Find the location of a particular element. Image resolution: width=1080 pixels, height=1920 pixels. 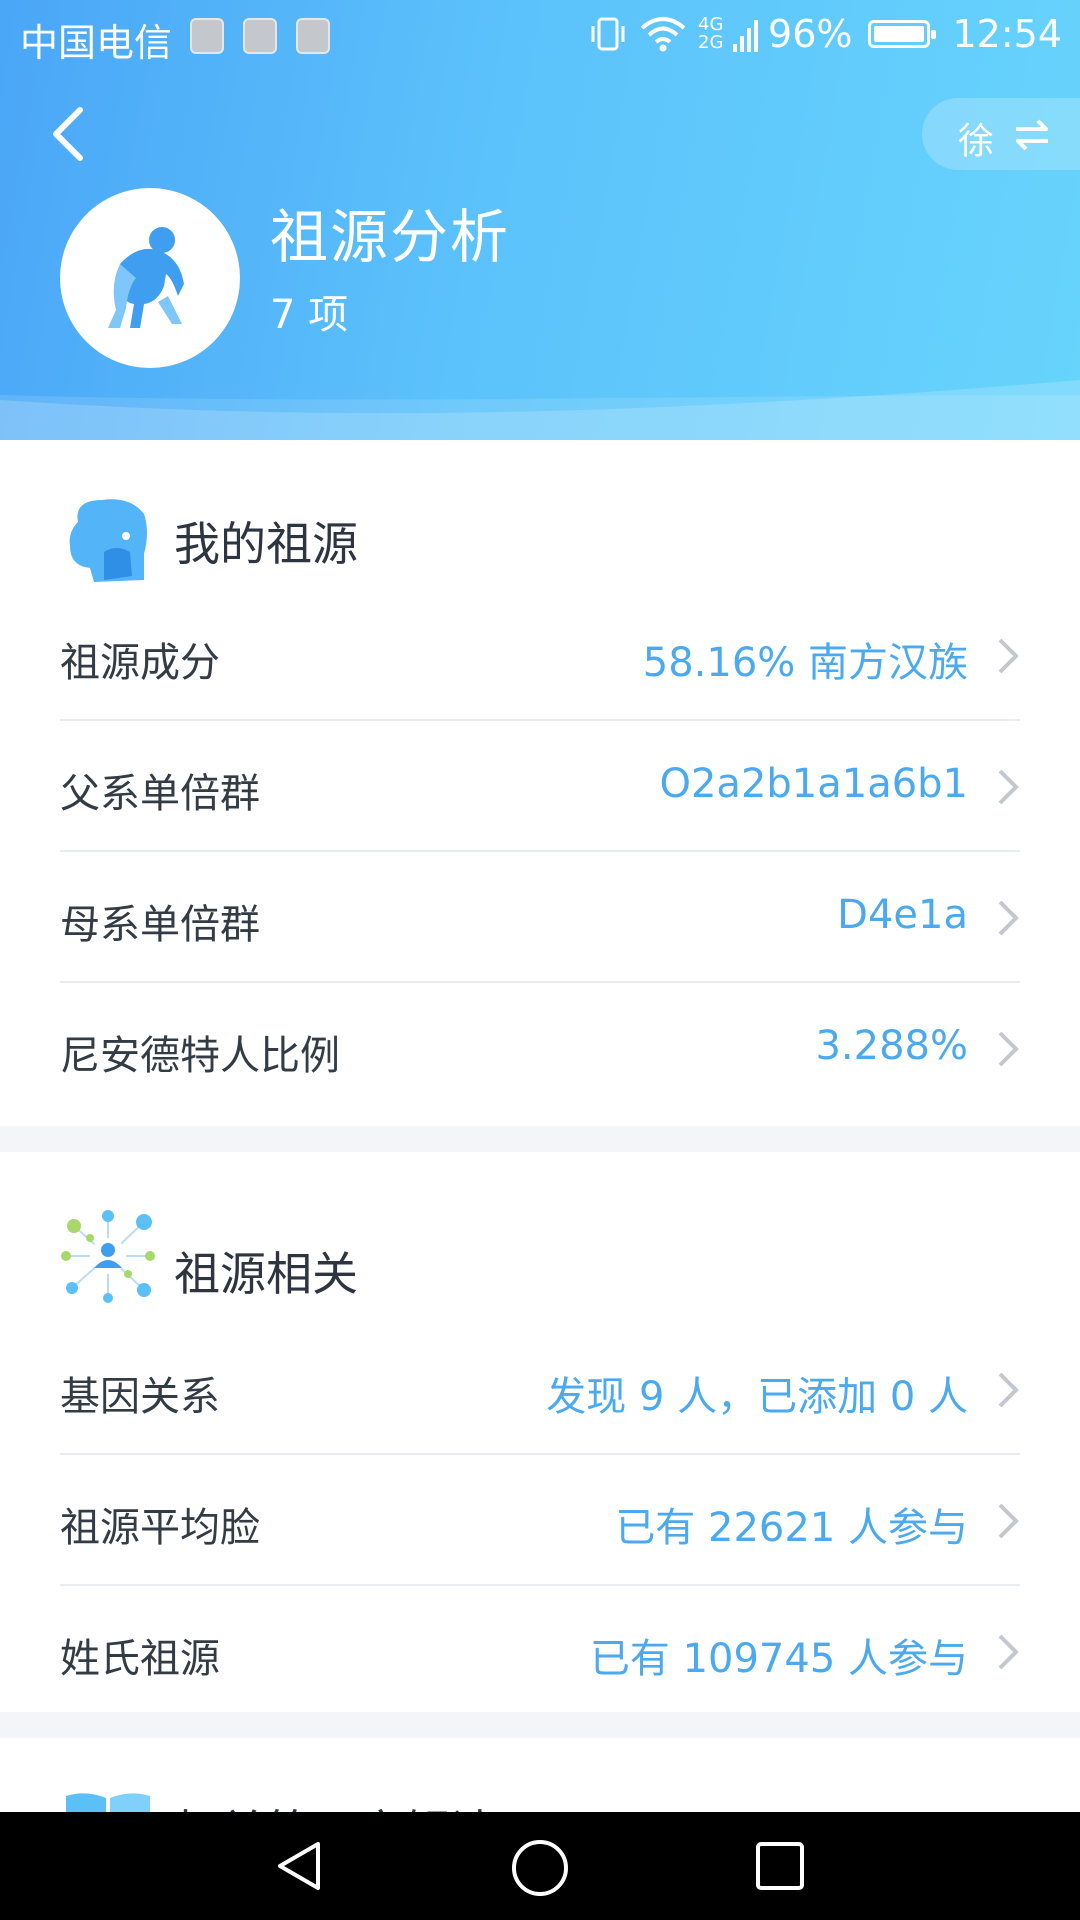

network-type-label: 4G 2G is located at coordinates (711, 33).